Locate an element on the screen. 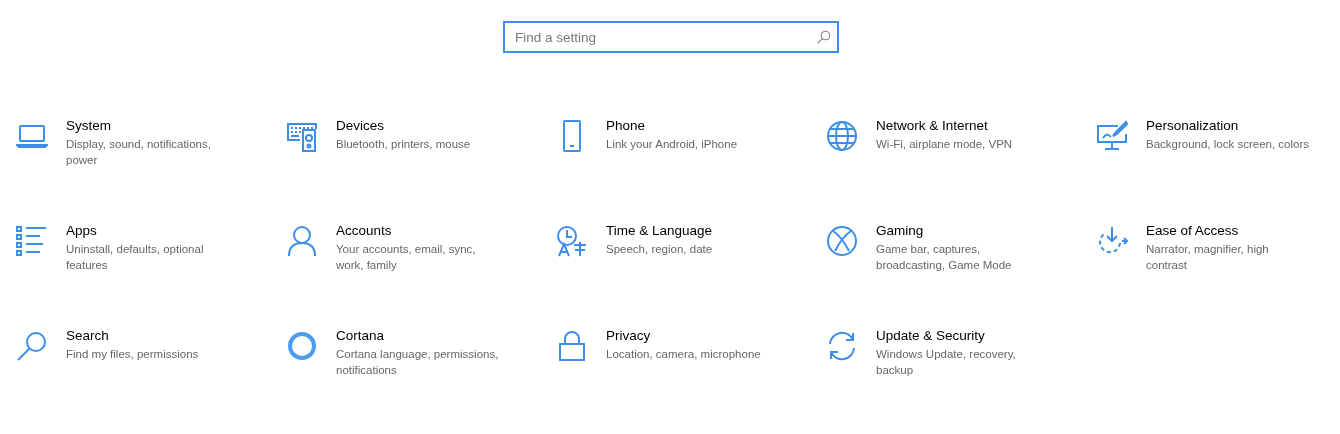 The height and width of the screenshot is (434, 1340). category-title: Time & Language is located at coordinates (659, 230).